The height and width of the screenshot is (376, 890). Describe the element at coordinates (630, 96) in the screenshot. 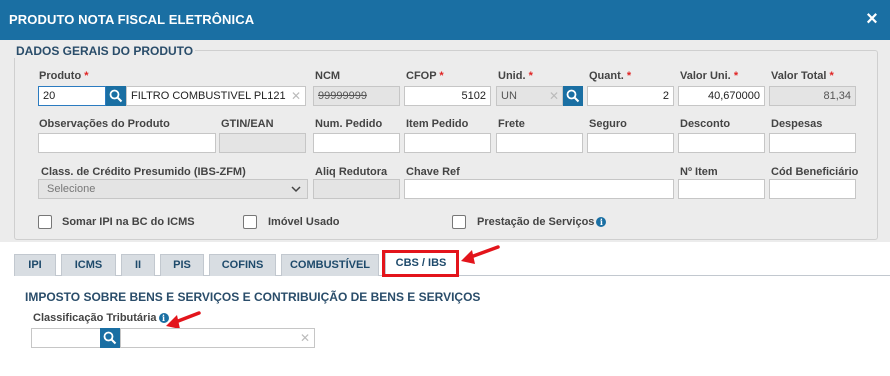

I see `quant-input: 2` at that location.